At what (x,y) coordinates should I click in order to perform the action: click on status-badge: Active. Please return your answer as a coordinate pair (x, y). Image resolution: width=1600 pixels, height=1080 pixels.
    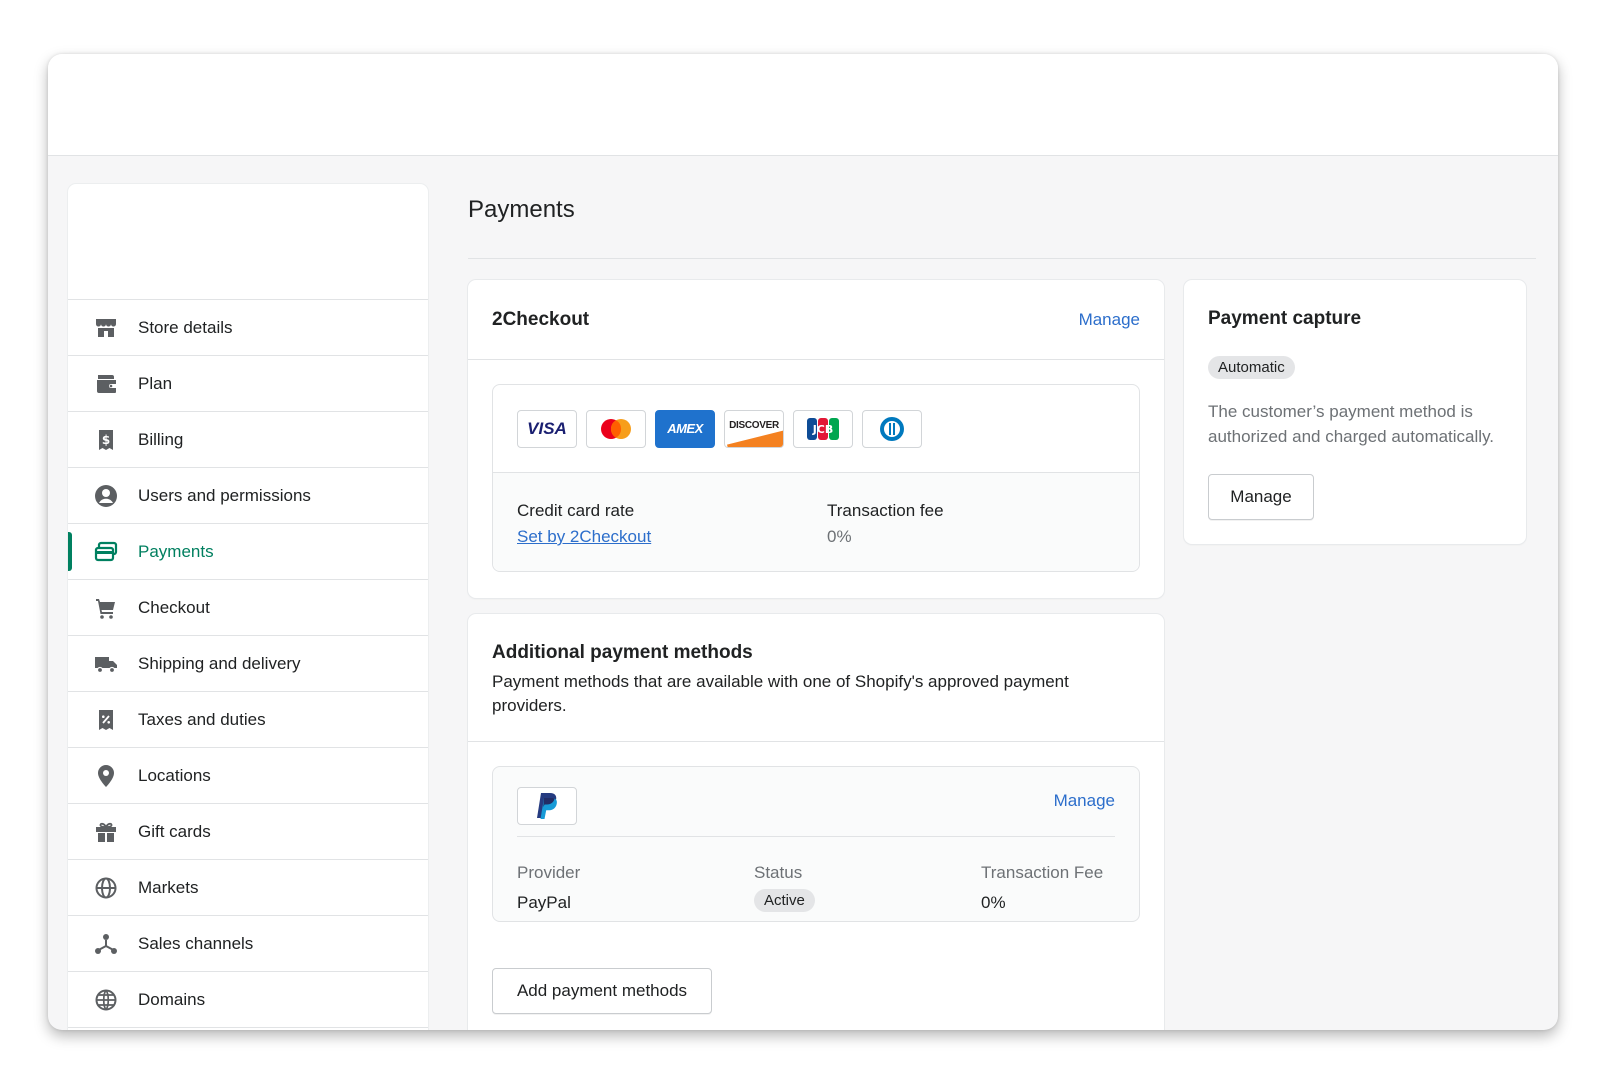
    Looking at the image, I should click on (784, 900).